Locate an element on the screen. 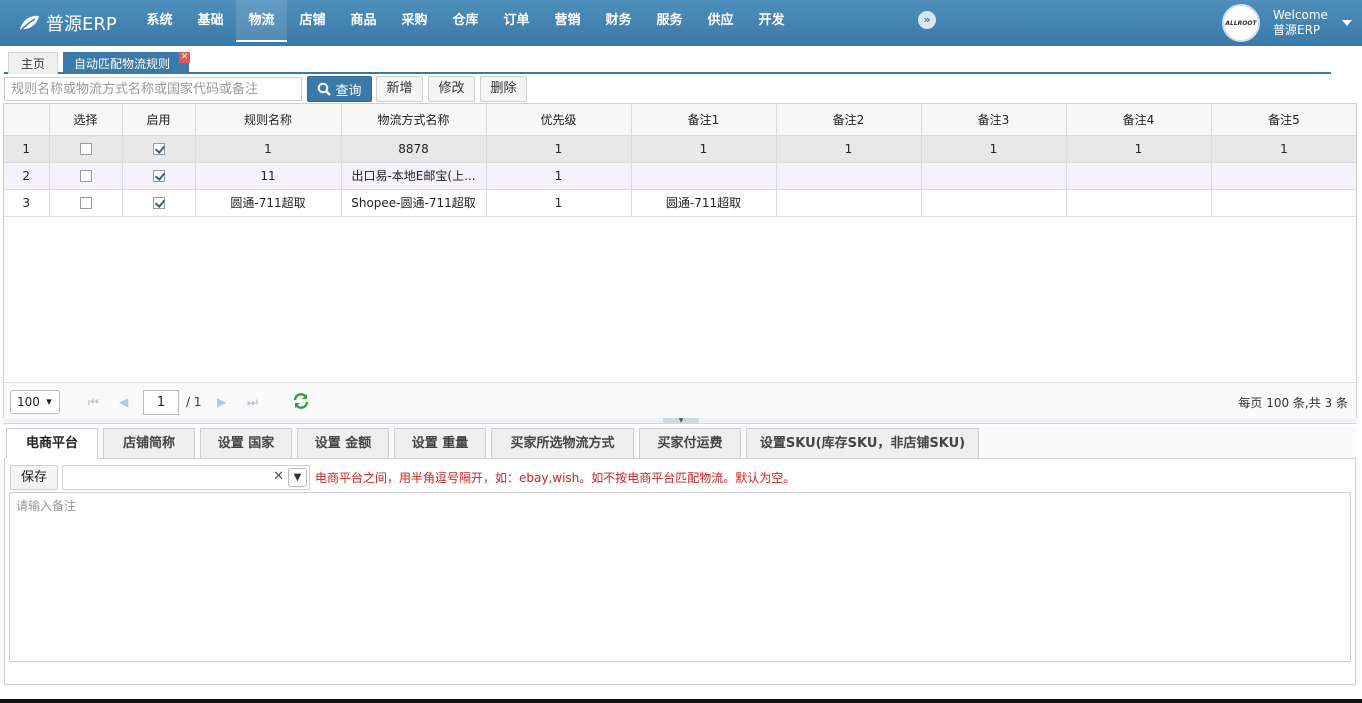  user-info: Welcome 普源ERP is located at coordinates (1300, 23).